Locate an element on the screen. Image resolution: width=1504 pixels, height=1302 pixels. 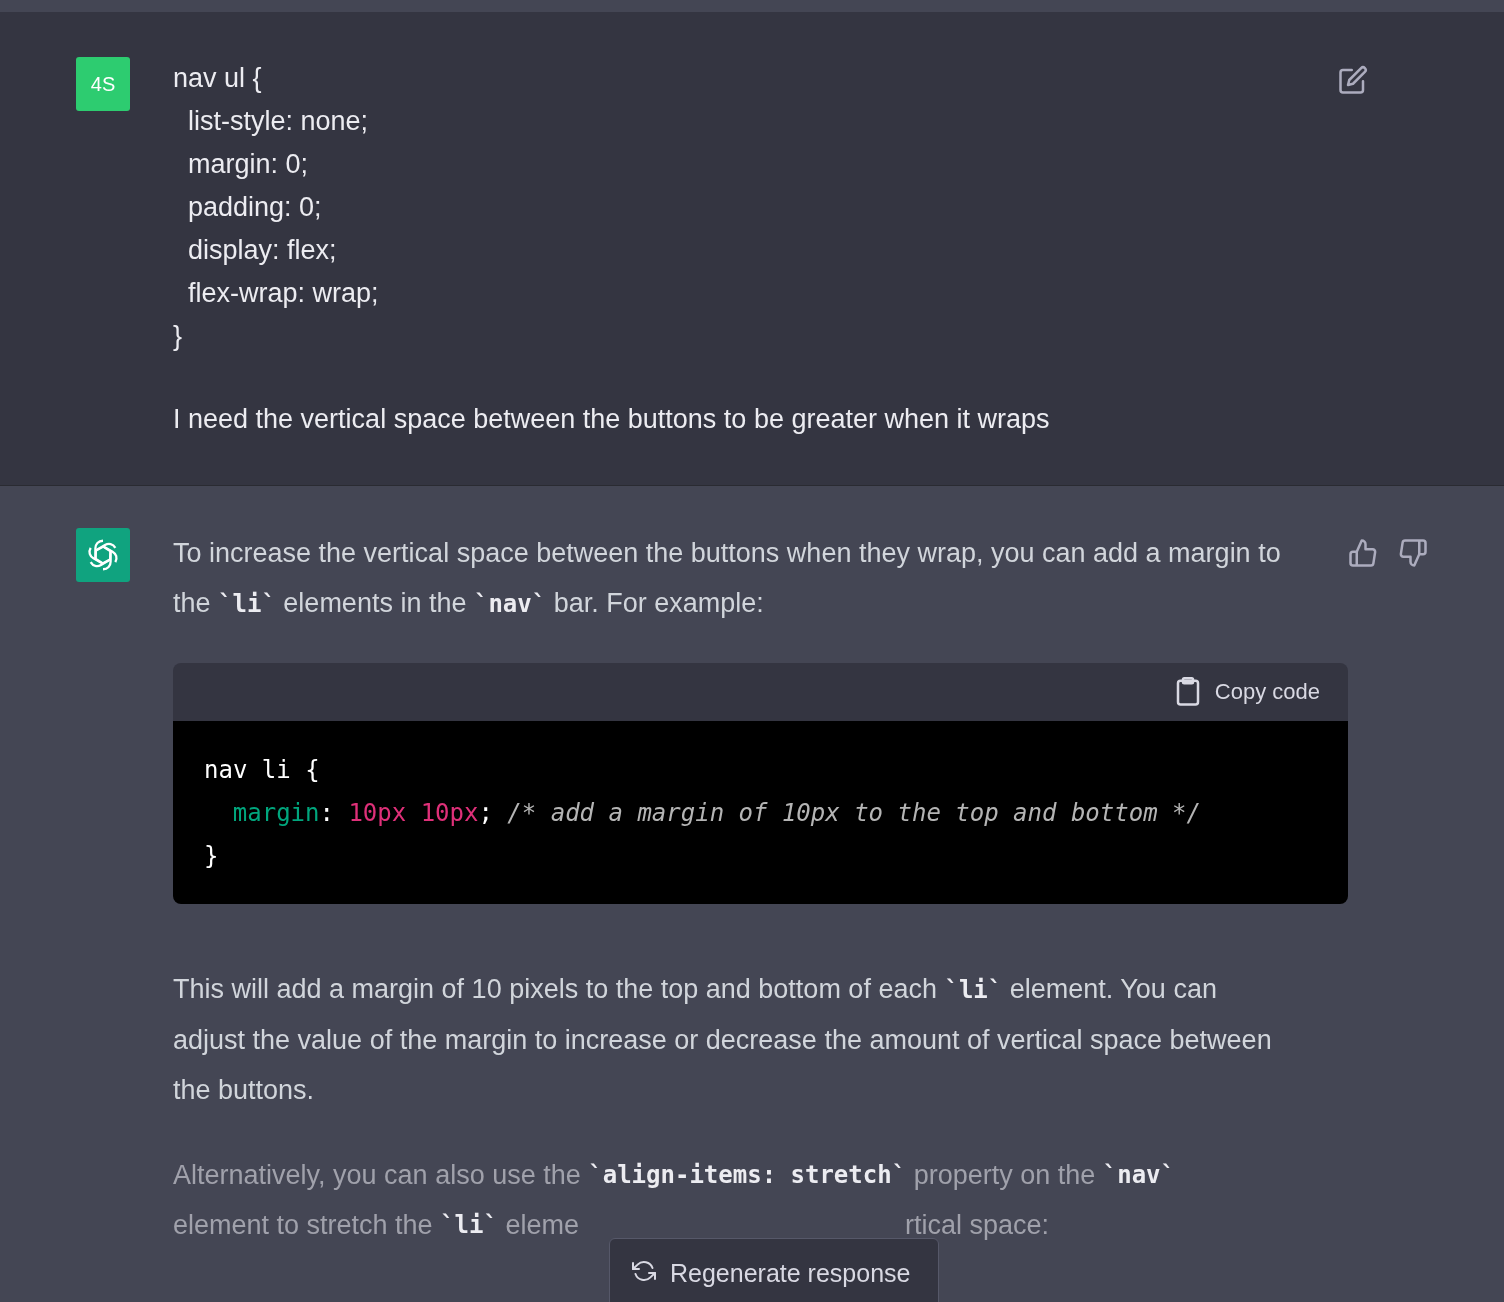
edit-icon is located at coordinates (1353, 80).